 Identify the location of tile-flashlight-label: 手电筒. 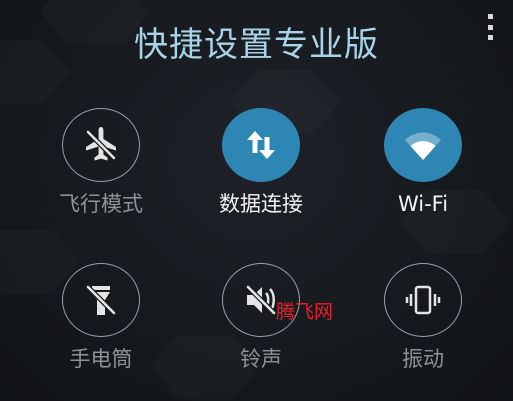
(101, 359).